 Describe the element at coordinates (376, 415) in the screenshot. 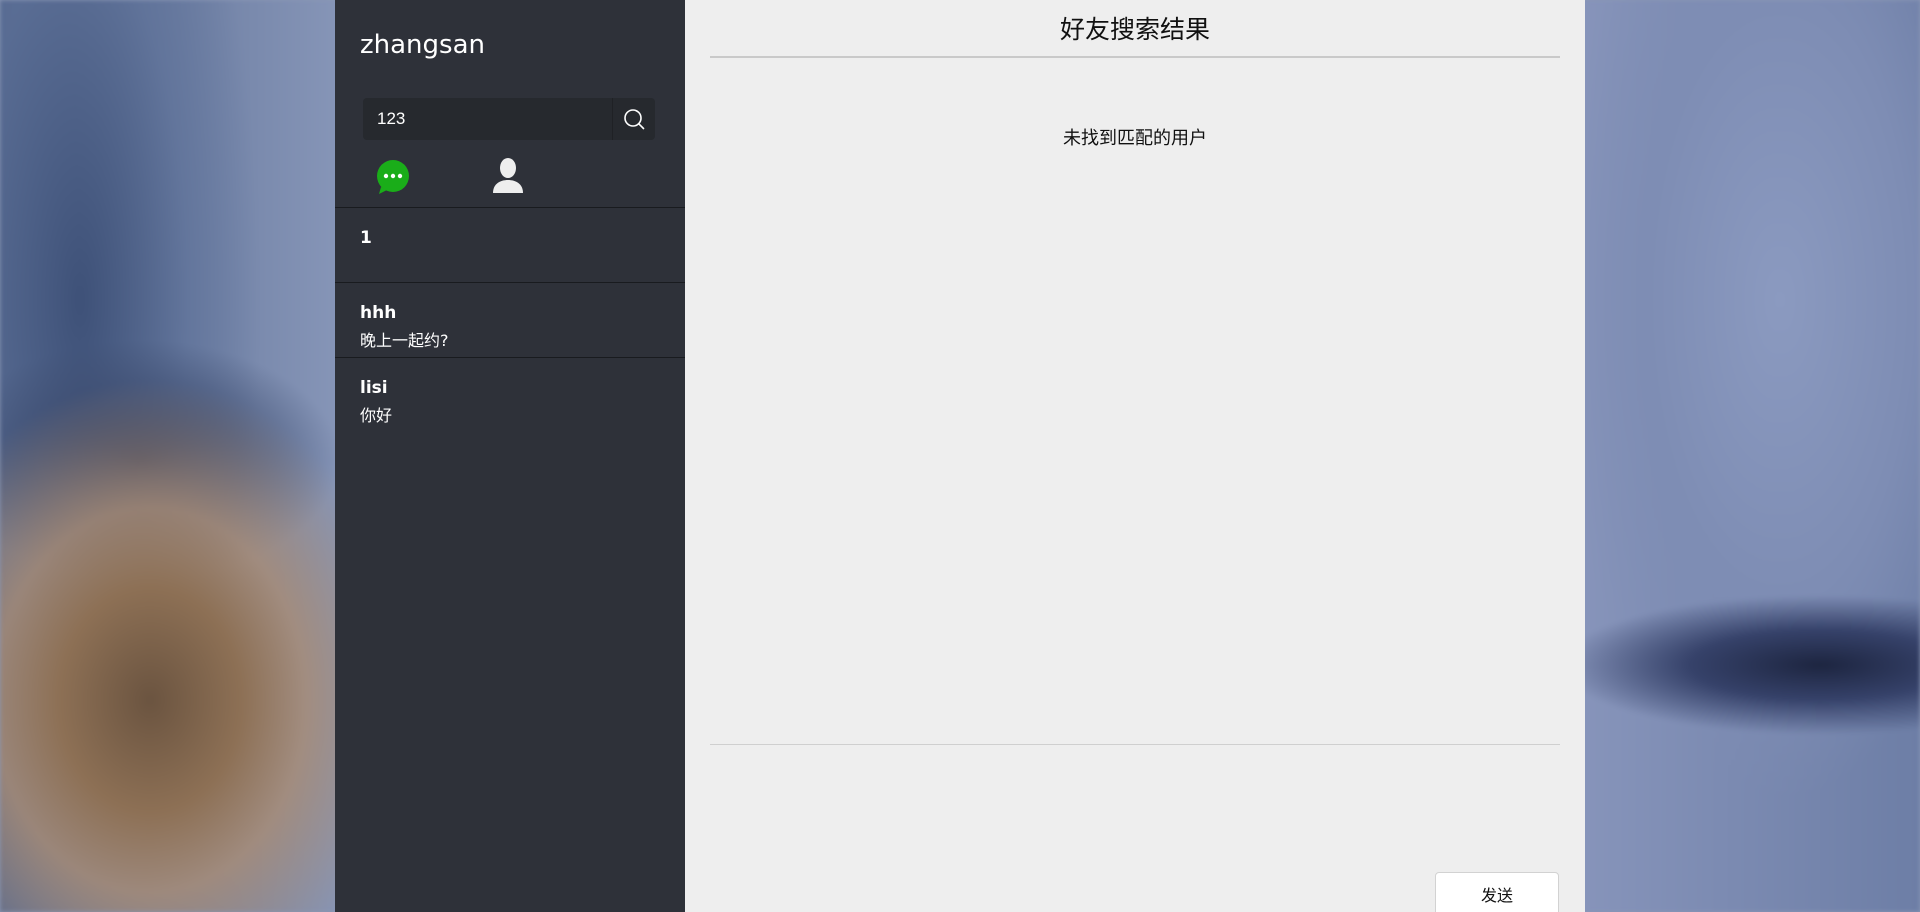

I see `conversation-last-message: 你好` at that location.